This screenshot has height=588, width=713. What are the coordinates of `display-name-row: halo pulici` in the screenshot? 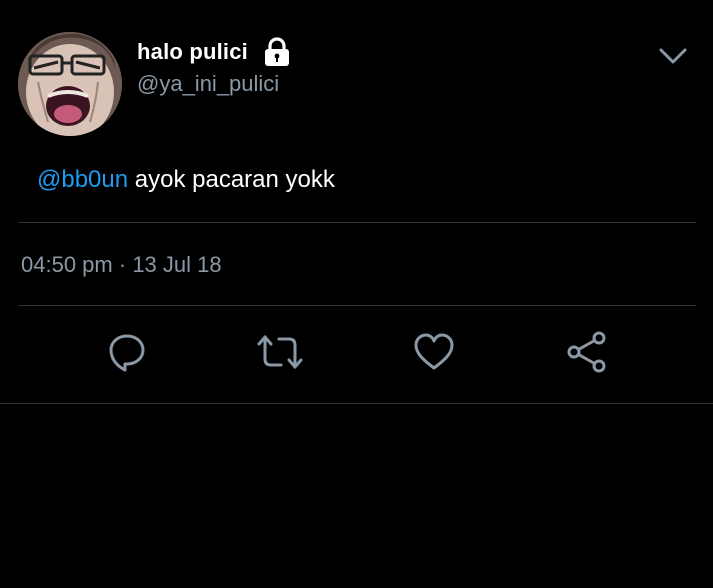 It's located at (214, 52).